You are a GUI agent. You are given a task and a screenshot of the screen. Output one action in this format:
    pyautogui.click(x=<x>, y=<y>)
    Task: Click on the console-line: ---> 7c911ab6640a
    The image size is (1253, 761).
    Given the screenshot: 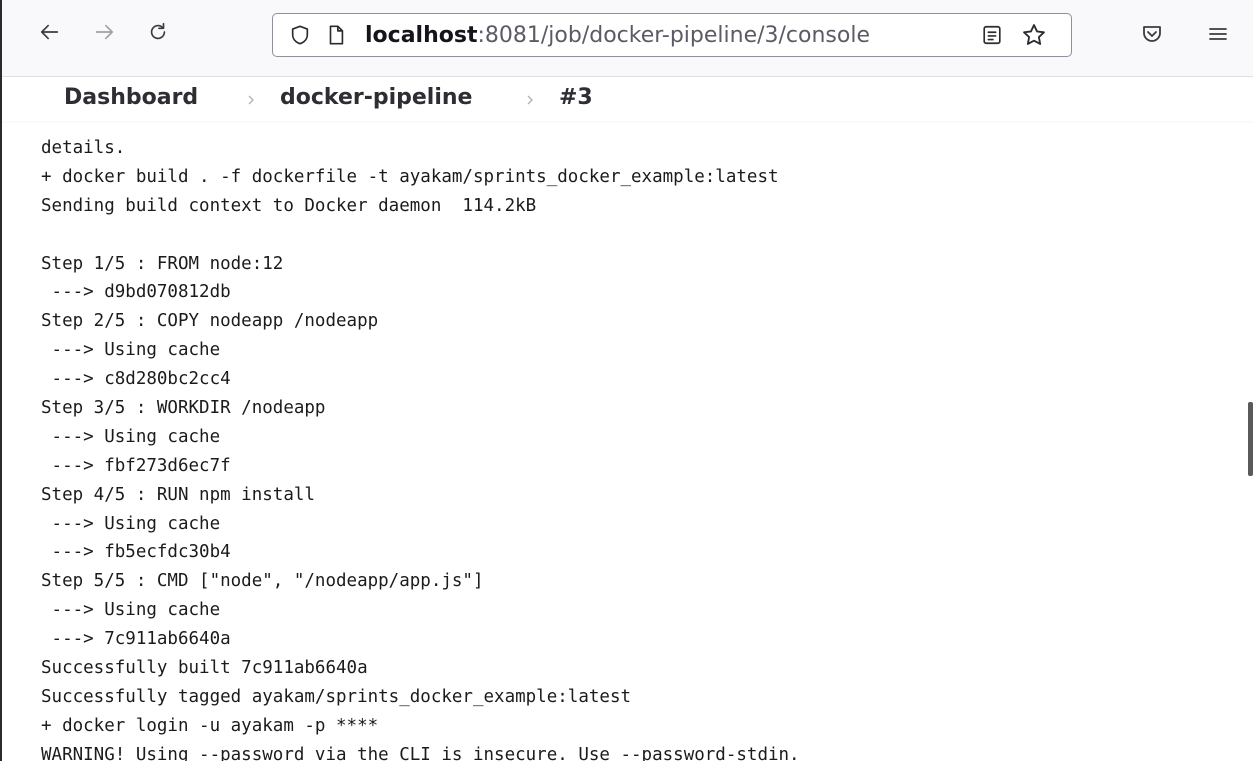 What is the action you would take?
    pyautogui.click(x=136, y=639)
    